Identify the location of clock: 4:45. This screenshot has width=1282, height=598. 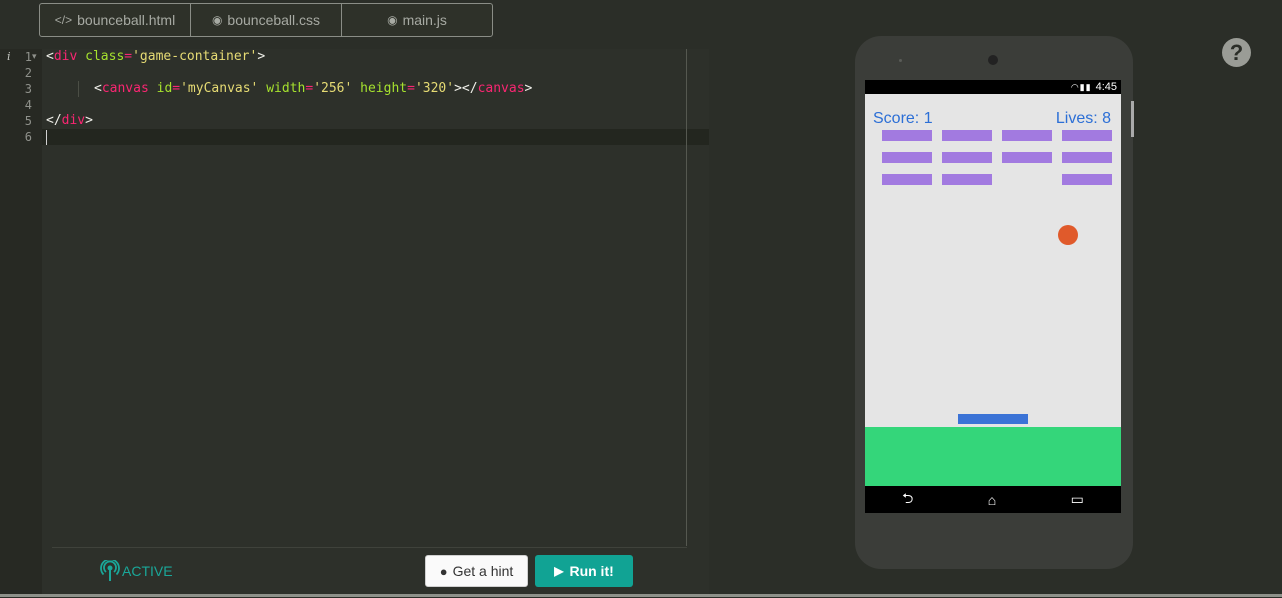
(1106, 87).